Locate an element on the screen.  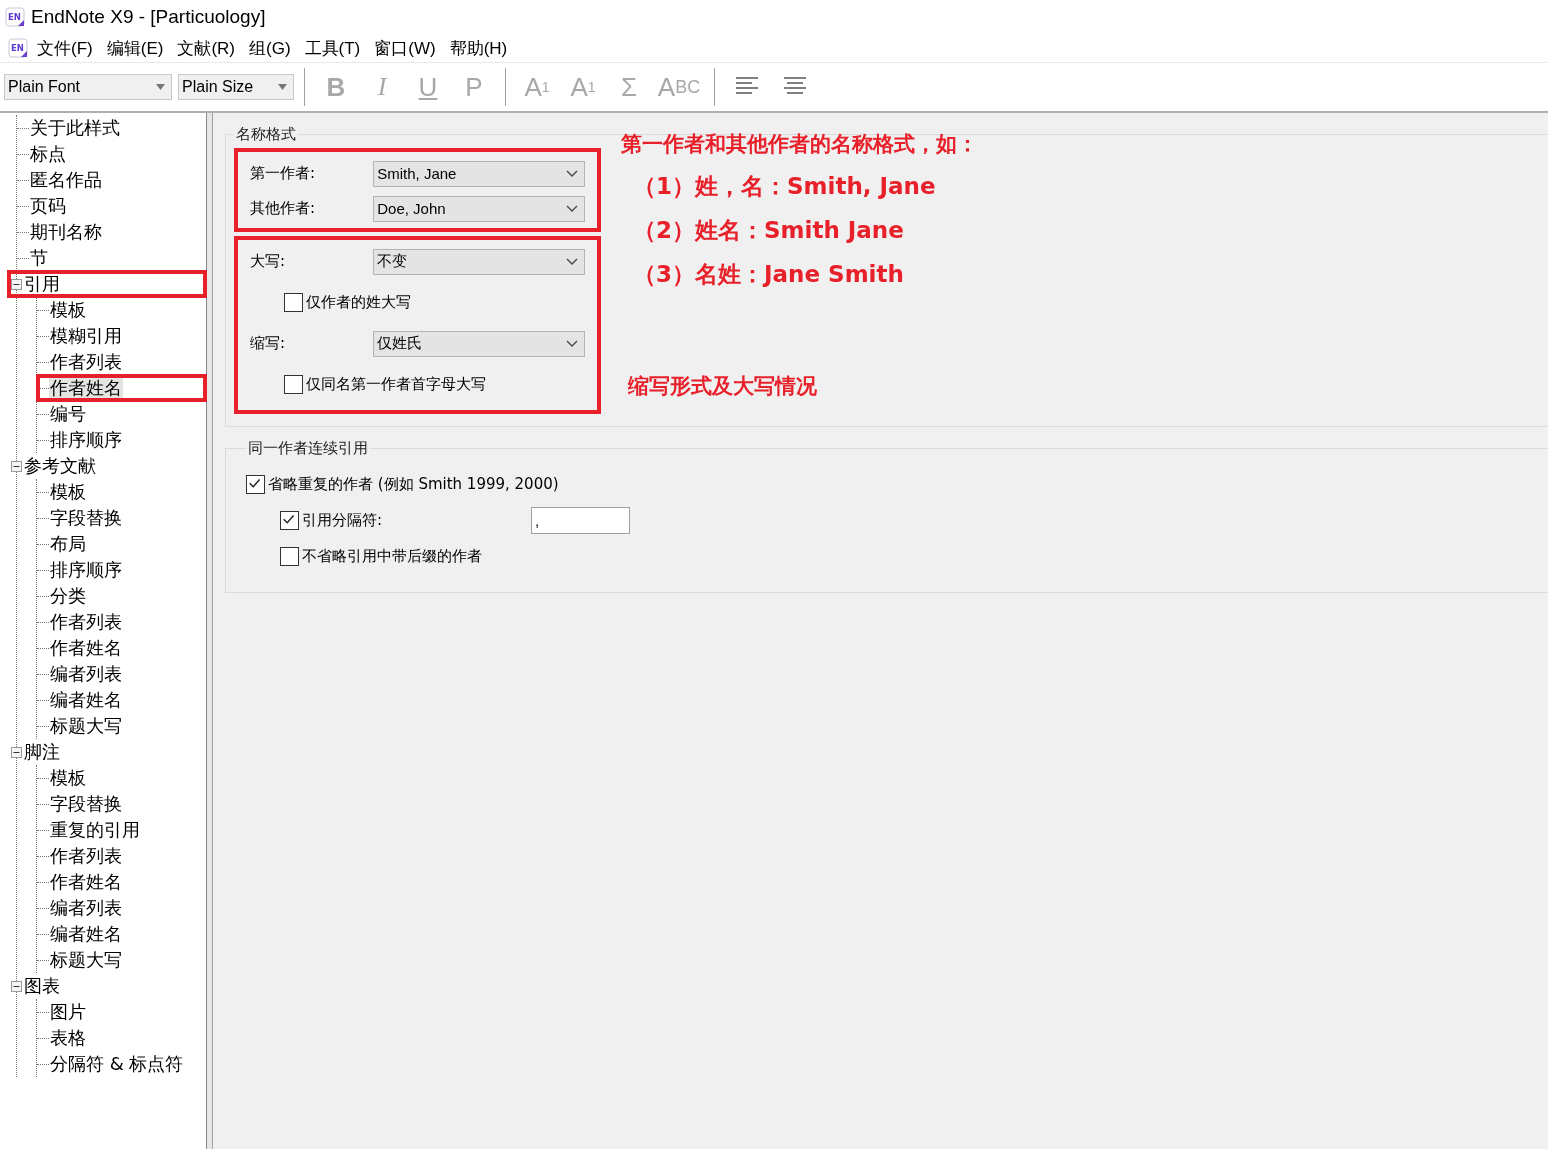
size-dropdown: Plain Size is located at coordinates (236, 87).